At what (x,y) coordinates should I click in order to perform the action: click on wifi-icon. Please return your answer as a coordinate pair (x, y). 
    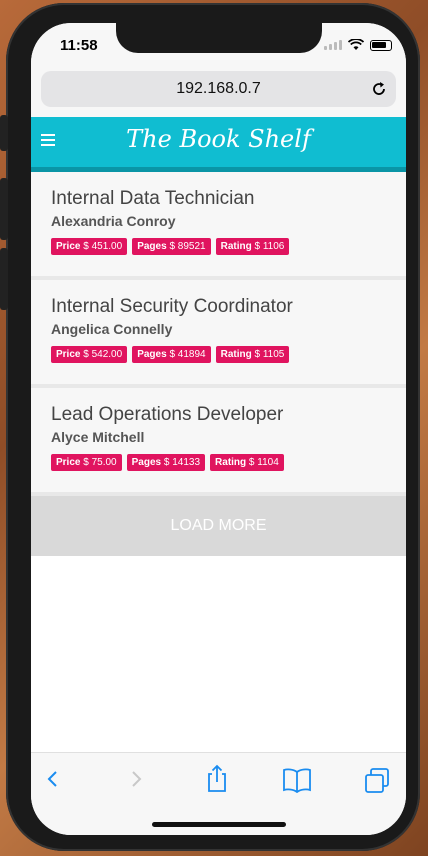
    Looking at the image, I should click on (356, 44).